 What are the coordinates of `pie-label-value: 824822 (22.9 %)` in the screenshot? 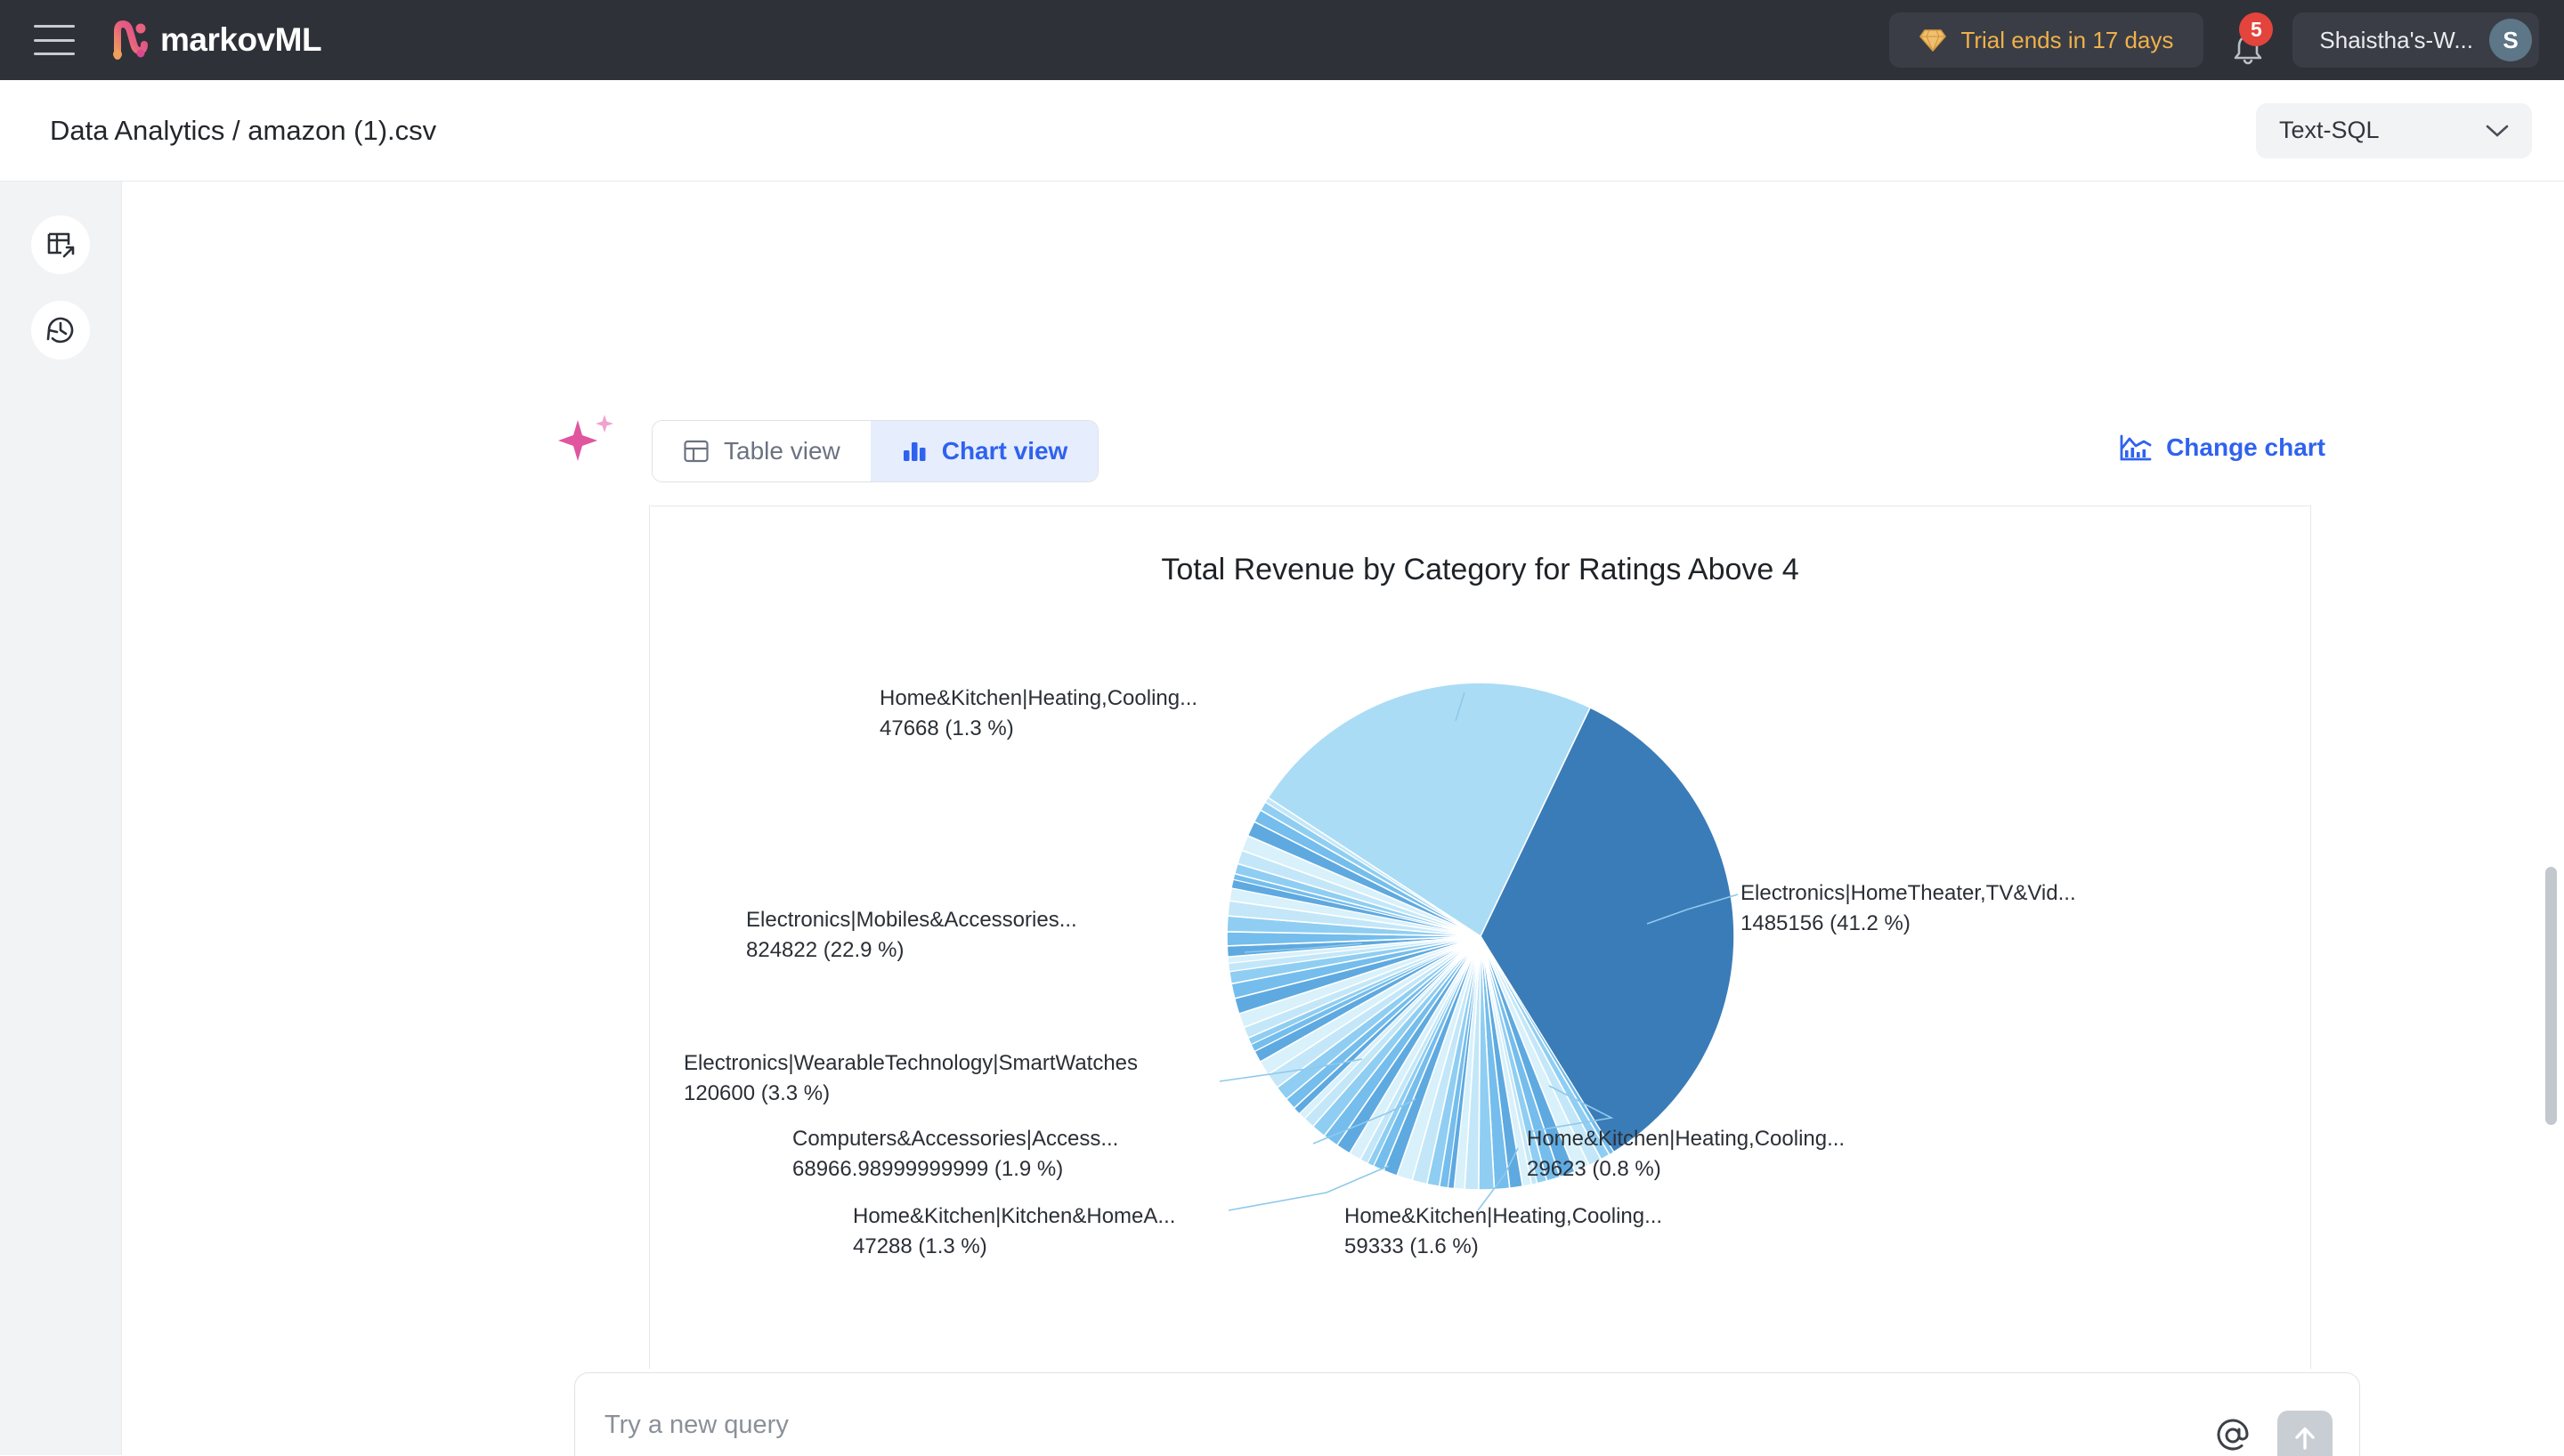 It's located at (825, 950).